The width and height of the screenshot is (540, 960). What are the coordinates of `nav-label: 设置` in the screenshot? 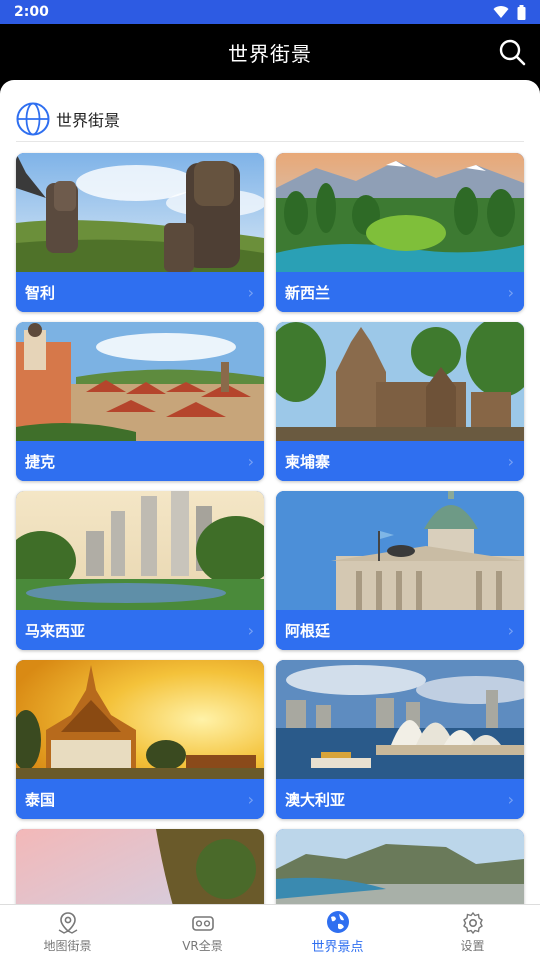 It's located at (472, 946).